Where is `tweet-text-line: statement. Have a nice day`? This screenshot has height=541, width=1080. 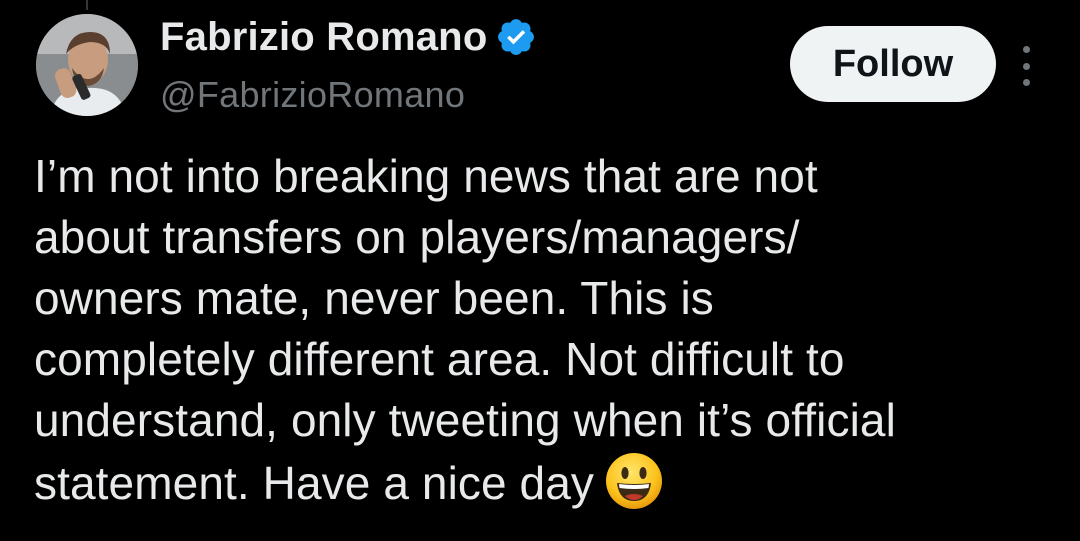 tweet-text-line: statement. Have a nice day is located at coordinates (314, 483).